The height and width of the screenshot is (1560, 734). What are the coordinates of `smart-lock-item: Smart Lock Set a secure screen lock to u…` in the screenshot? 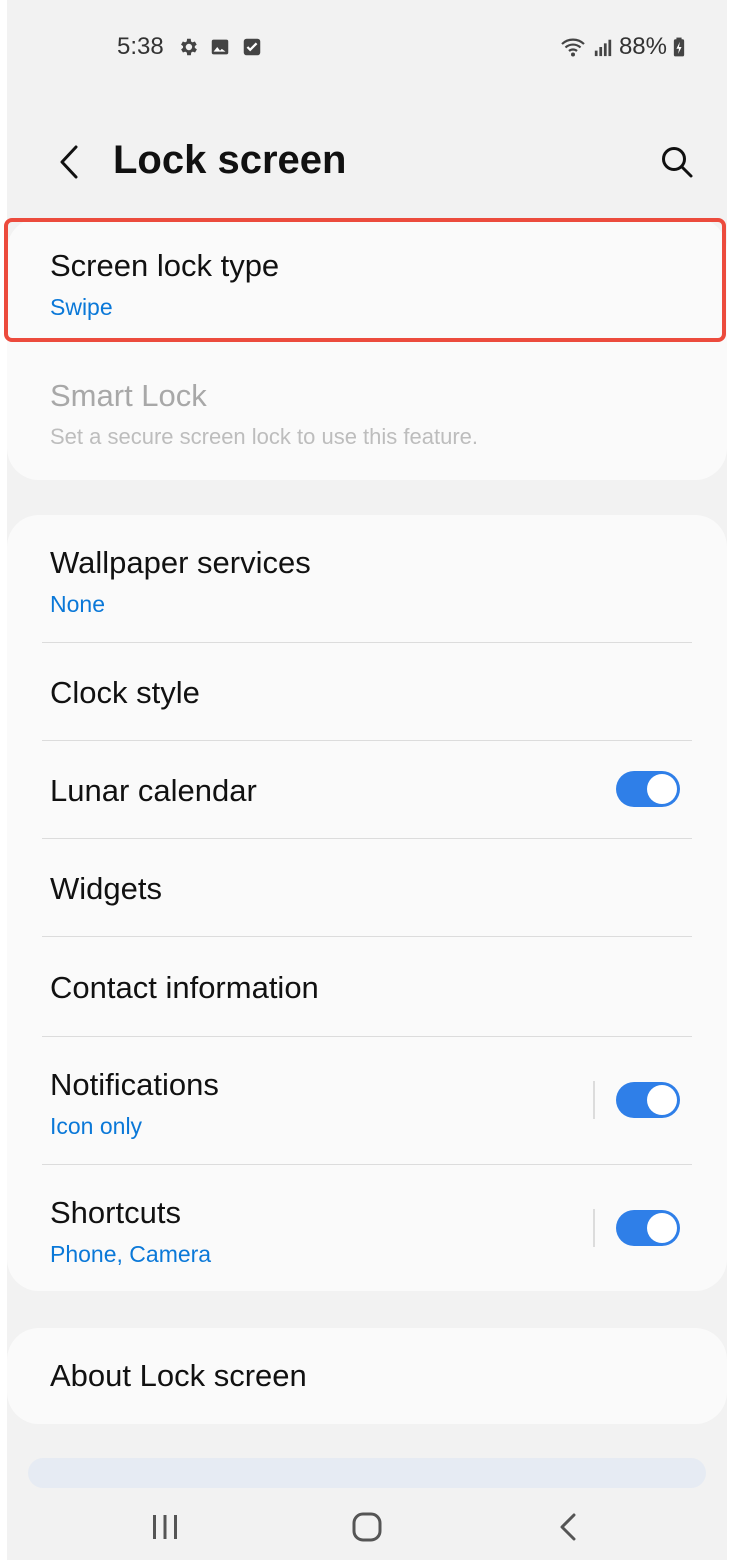 It's located at (367, 414).